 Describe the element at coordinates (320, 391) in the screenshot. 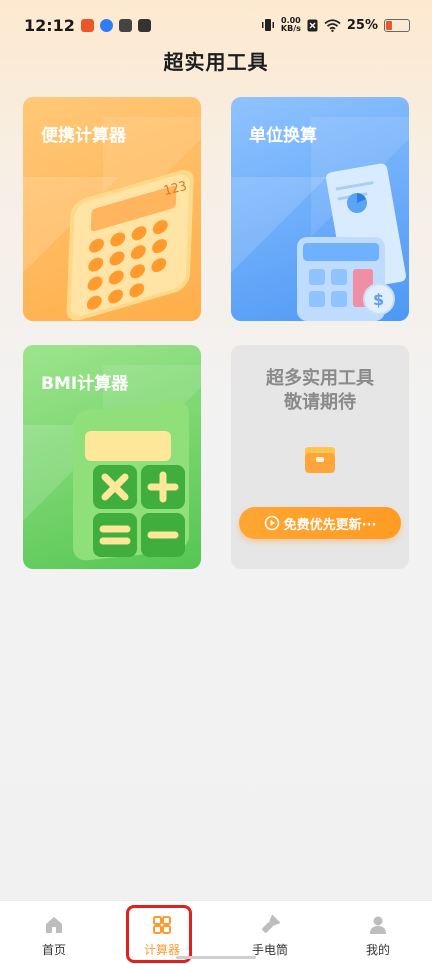

I see `coming-soon-text: 超多实用工具 敬请期待` at that location.